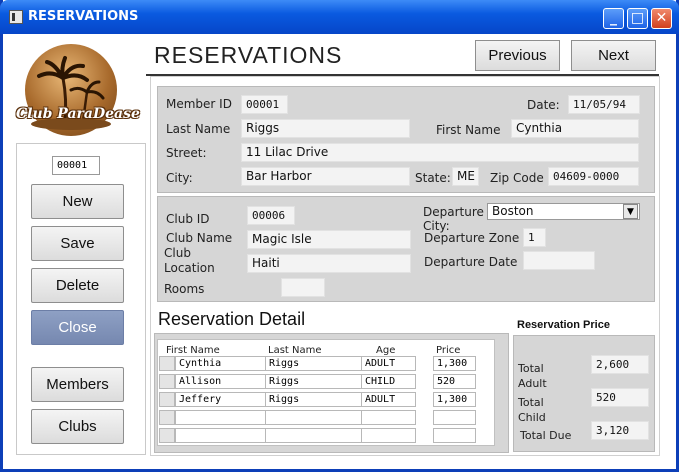 The width and height of the screenshot is (679, 472). What do you see at coordinates (232, 319) in the screenshot?
I see `reservation-detail-title: Reservation Detail` at bounding box center [232, 319].